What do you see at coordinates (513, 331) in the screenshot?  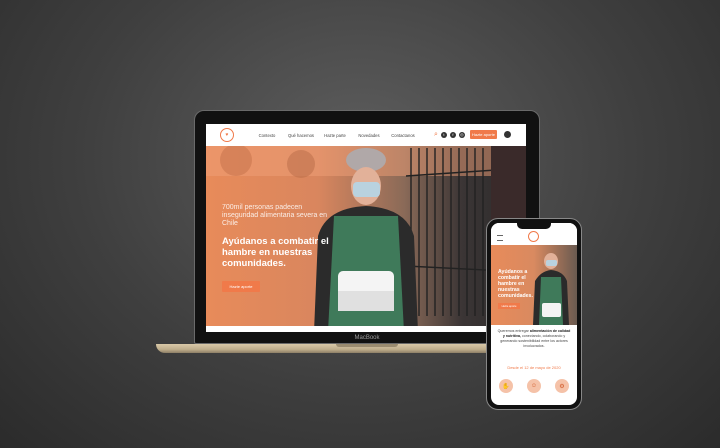 I see `intro-text: Queremos entregar` at bounding box center [513, 331].